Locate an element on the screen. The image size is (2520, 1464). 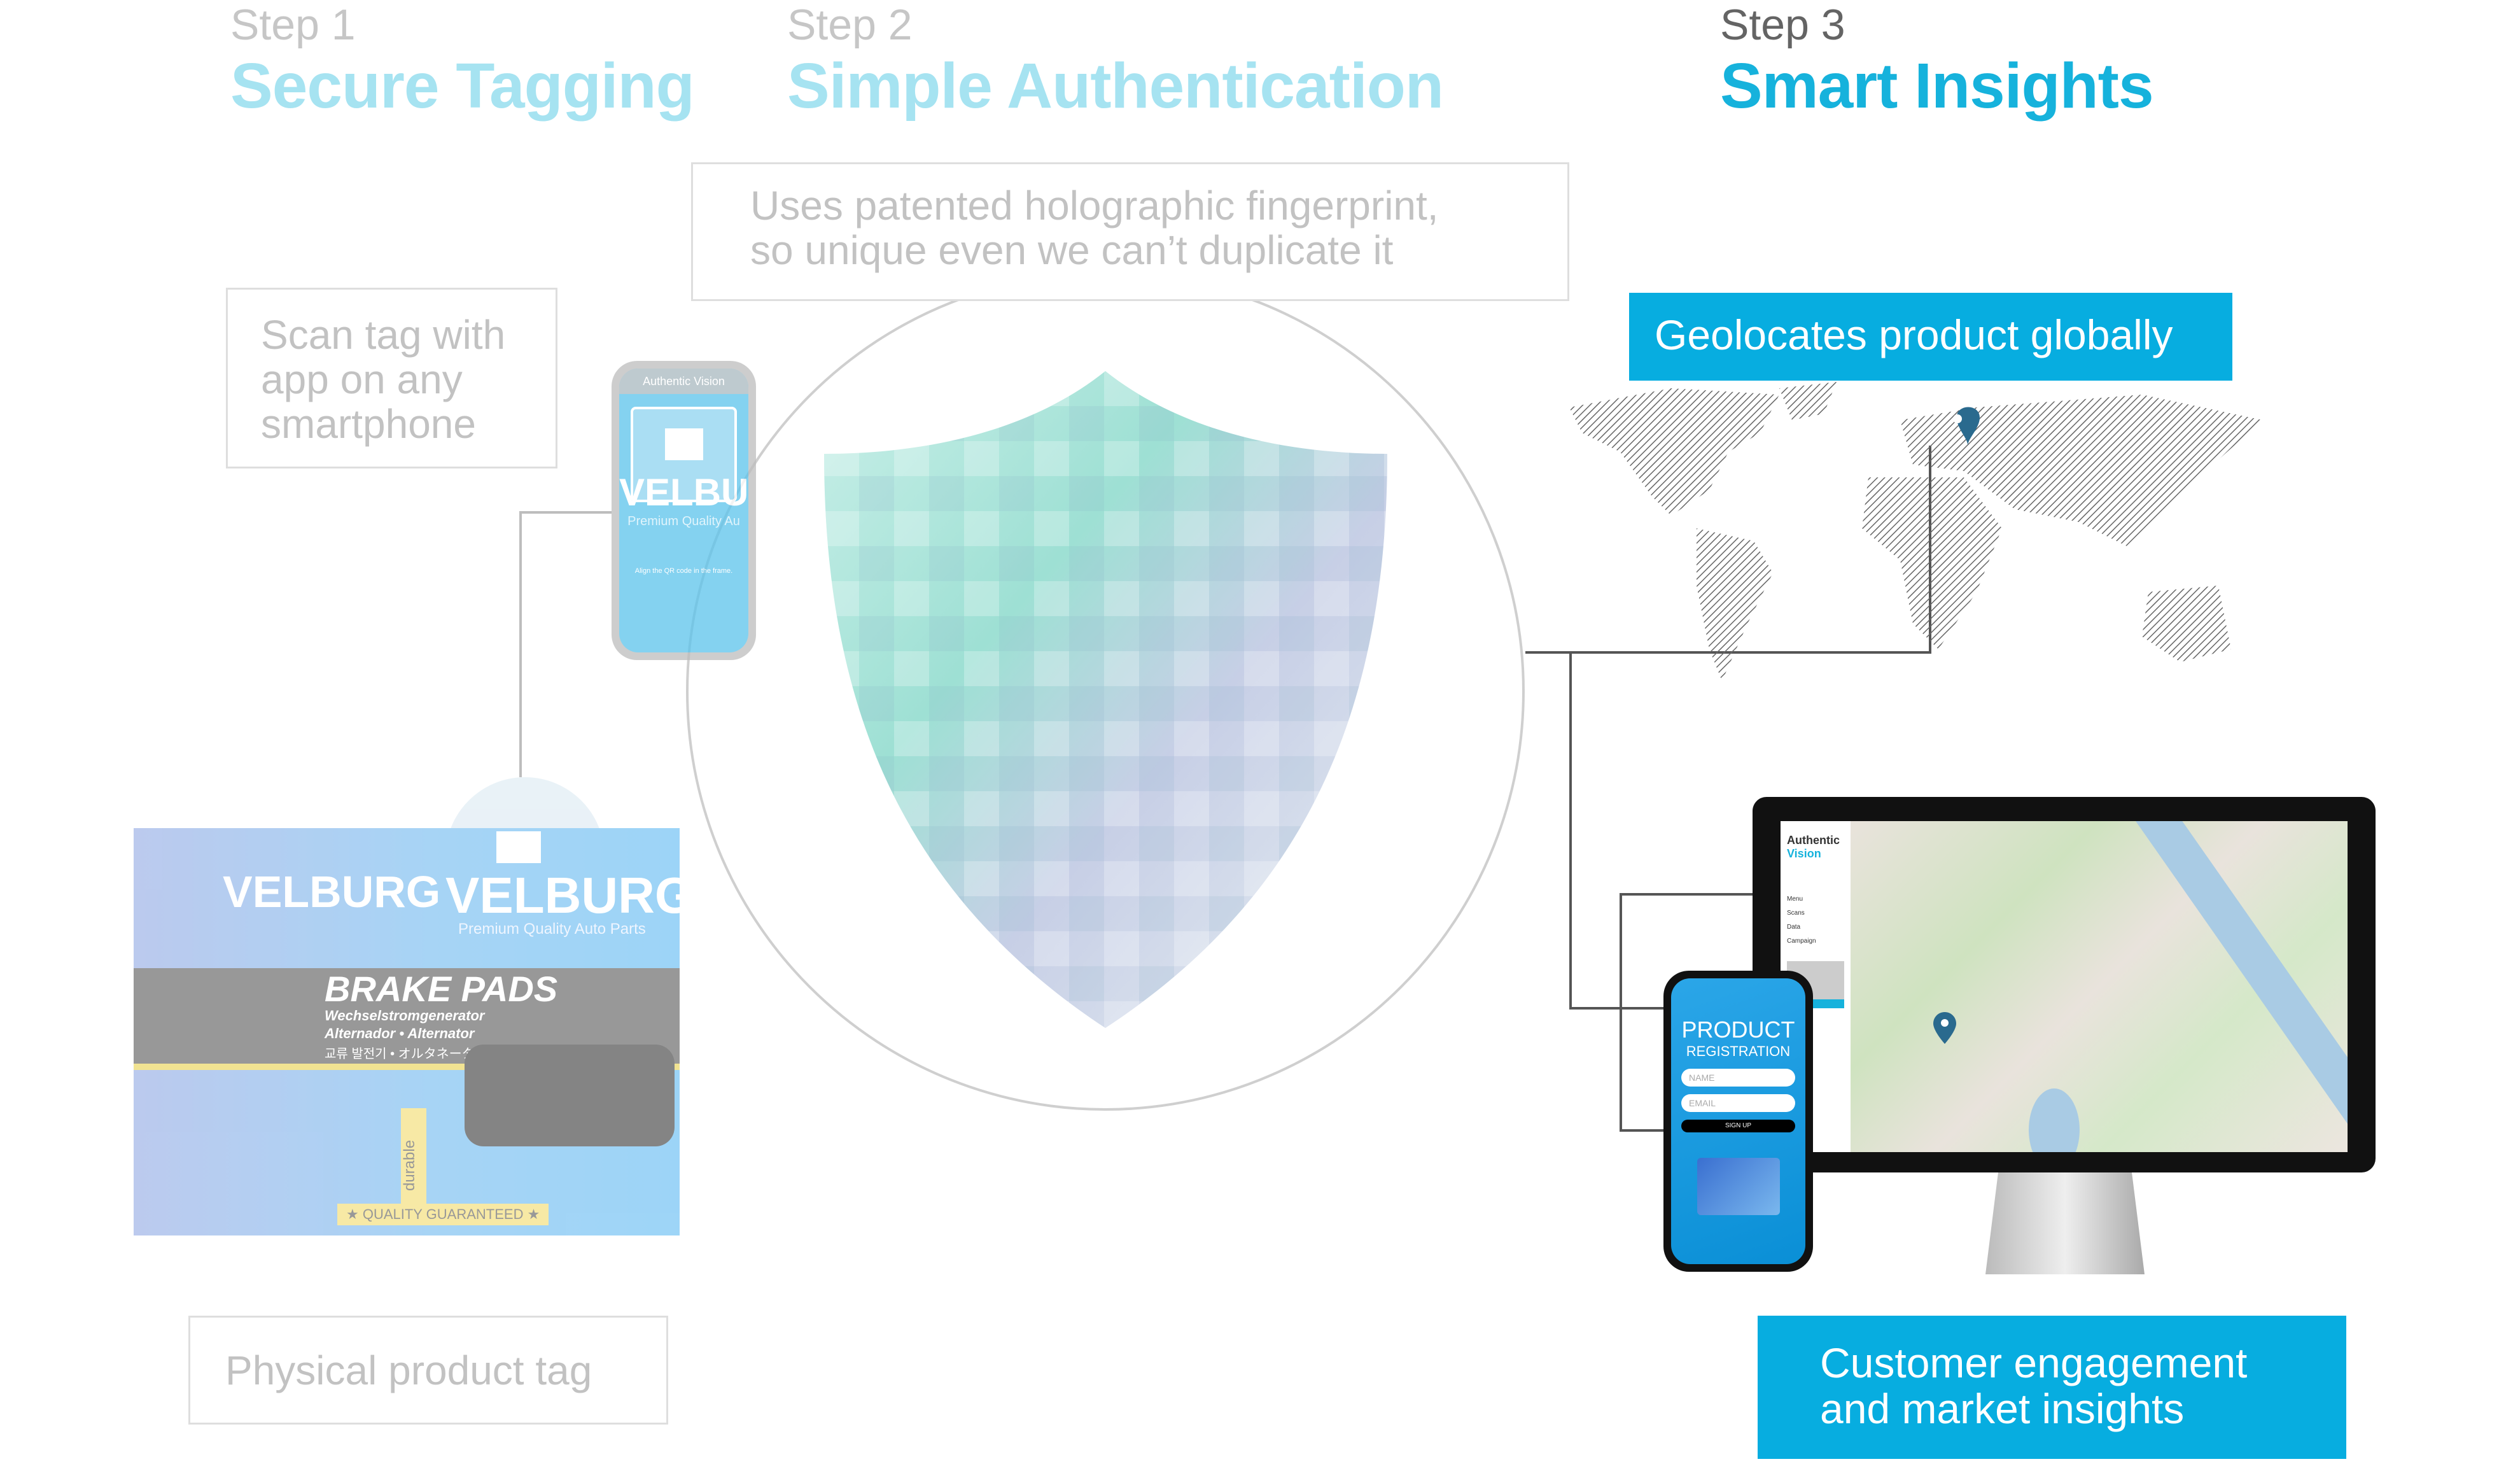
engagement-text-line-2: and market insights is located at coordinates (2002, 1408).